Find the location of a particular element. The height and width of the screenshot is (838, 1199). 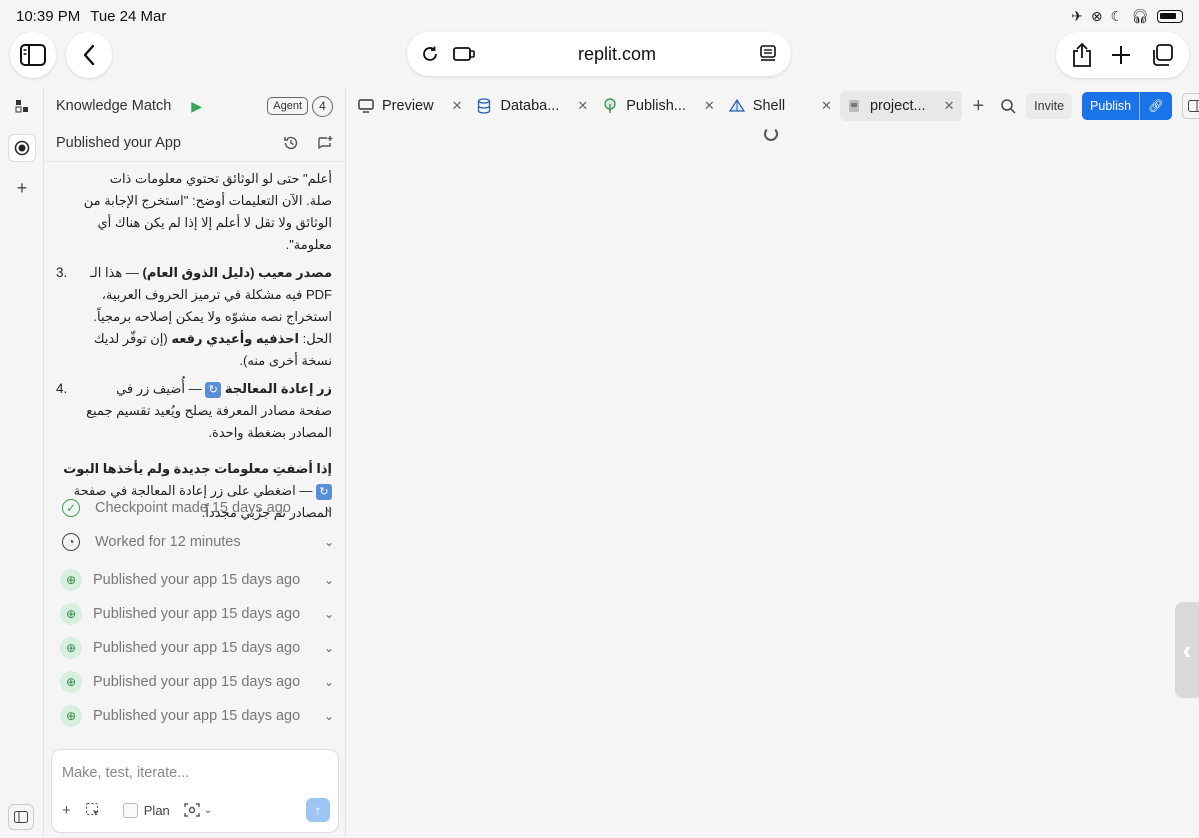

list-number: 4. is located at coordinates (62, 388).